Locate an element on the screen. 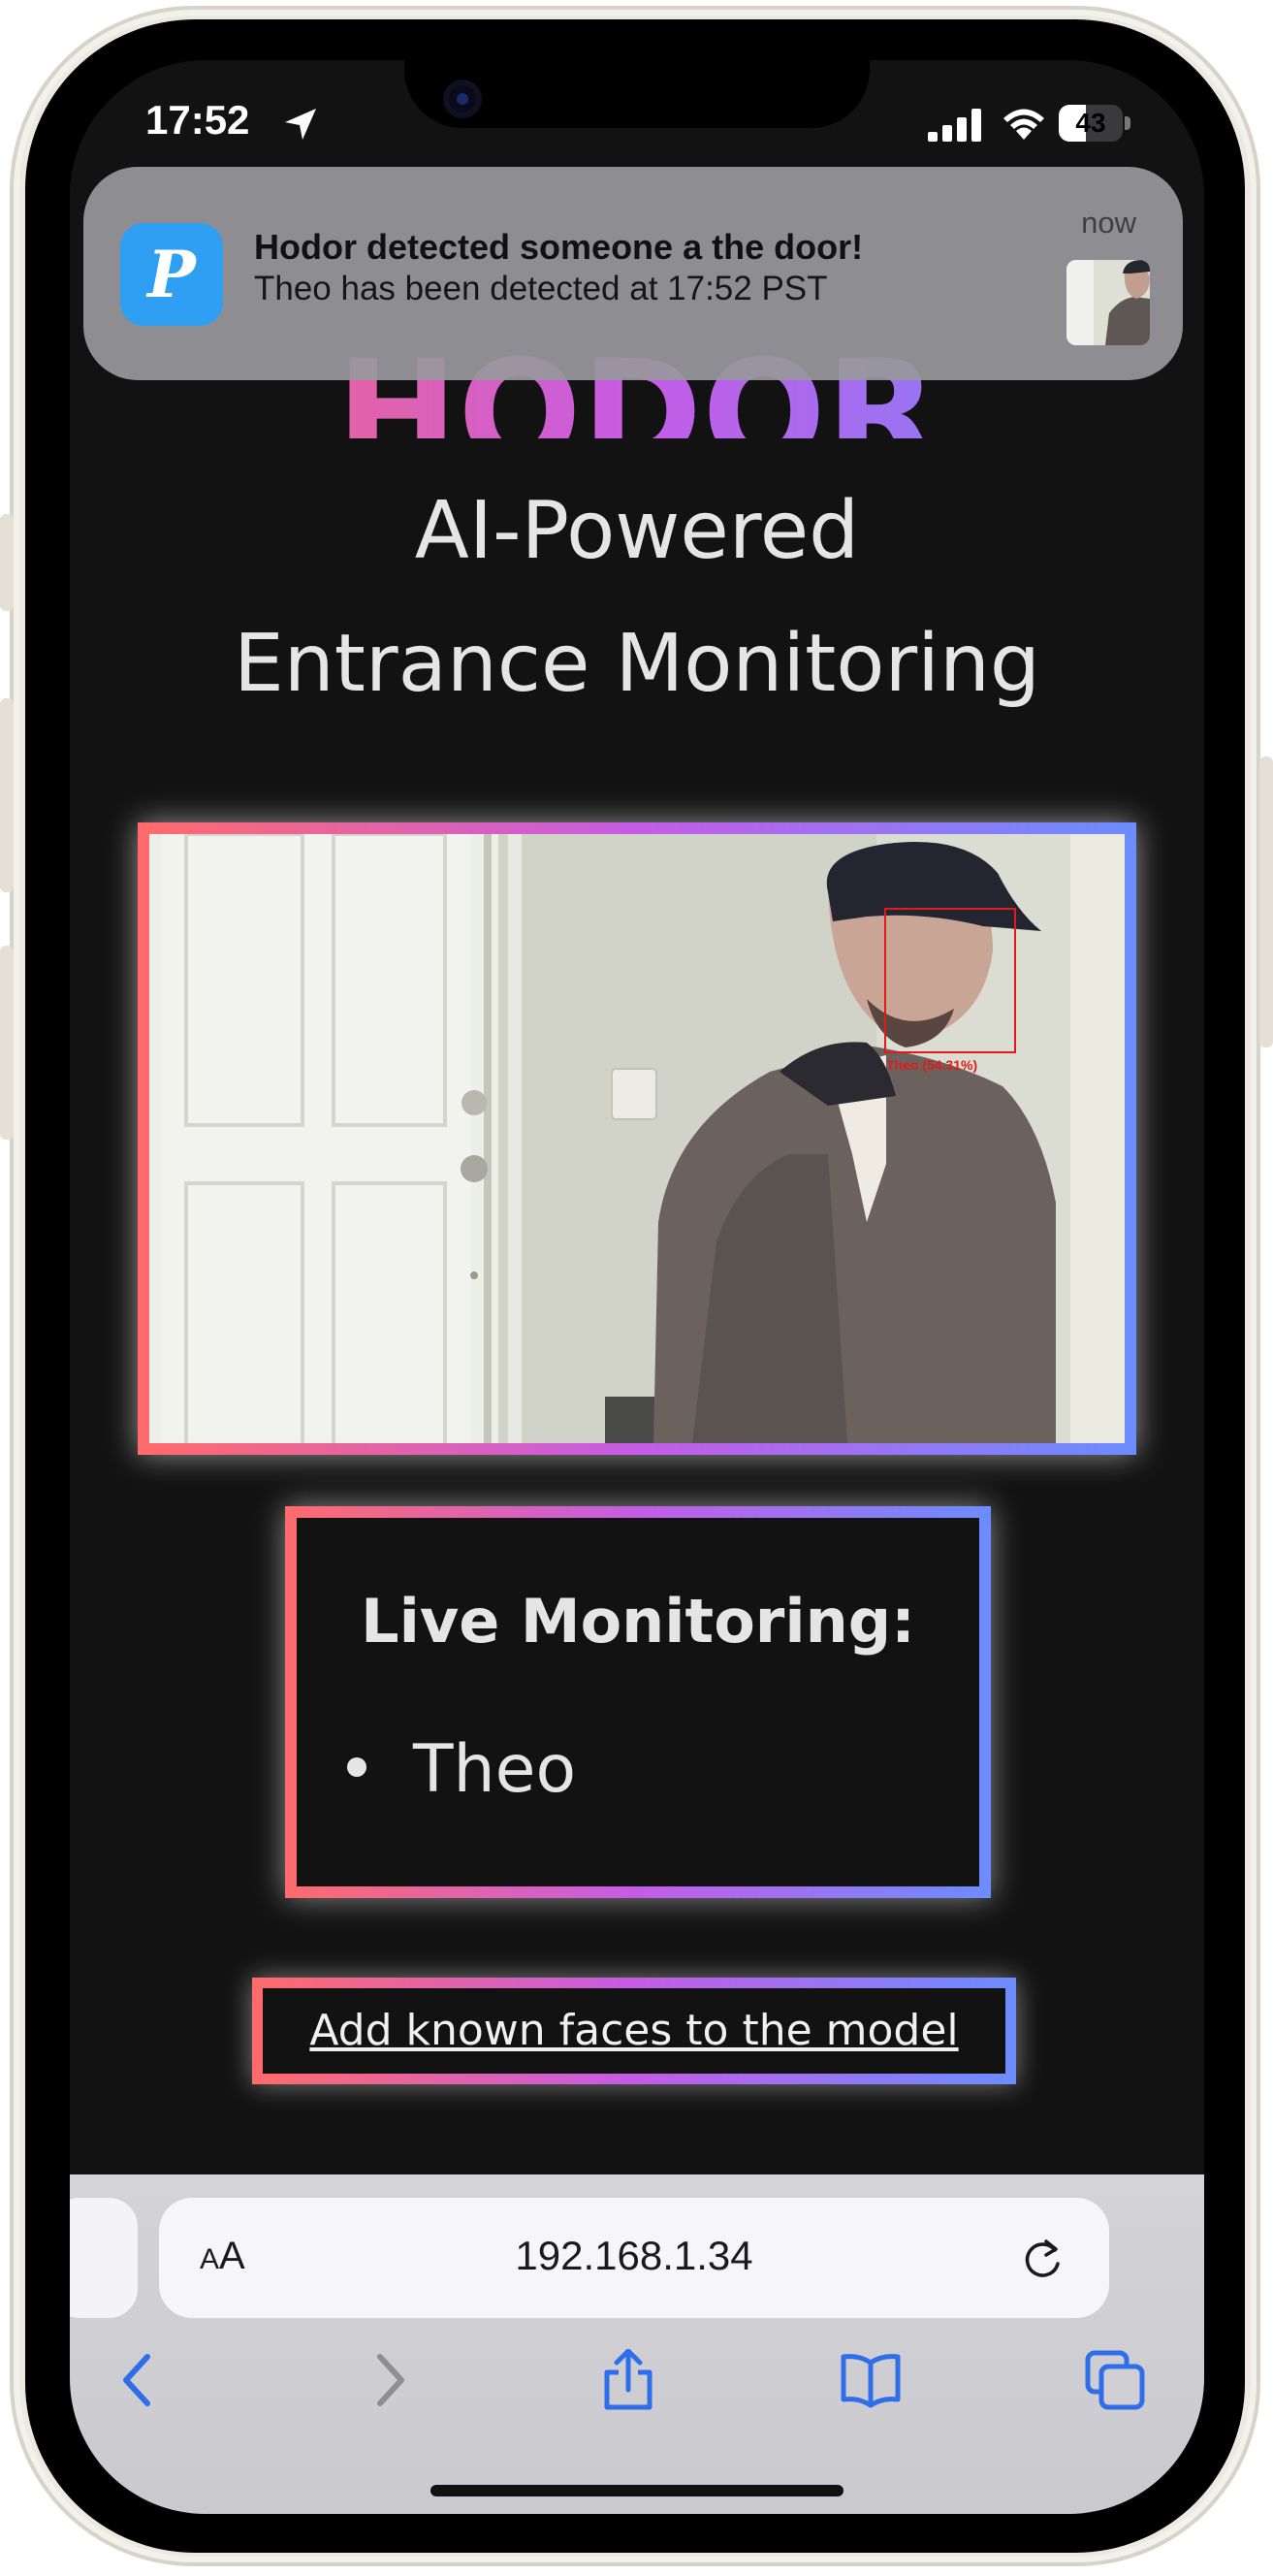 The width and height of the screenshot is (1273, 2576). reload-icon is located at coordinates (1042, 2259).